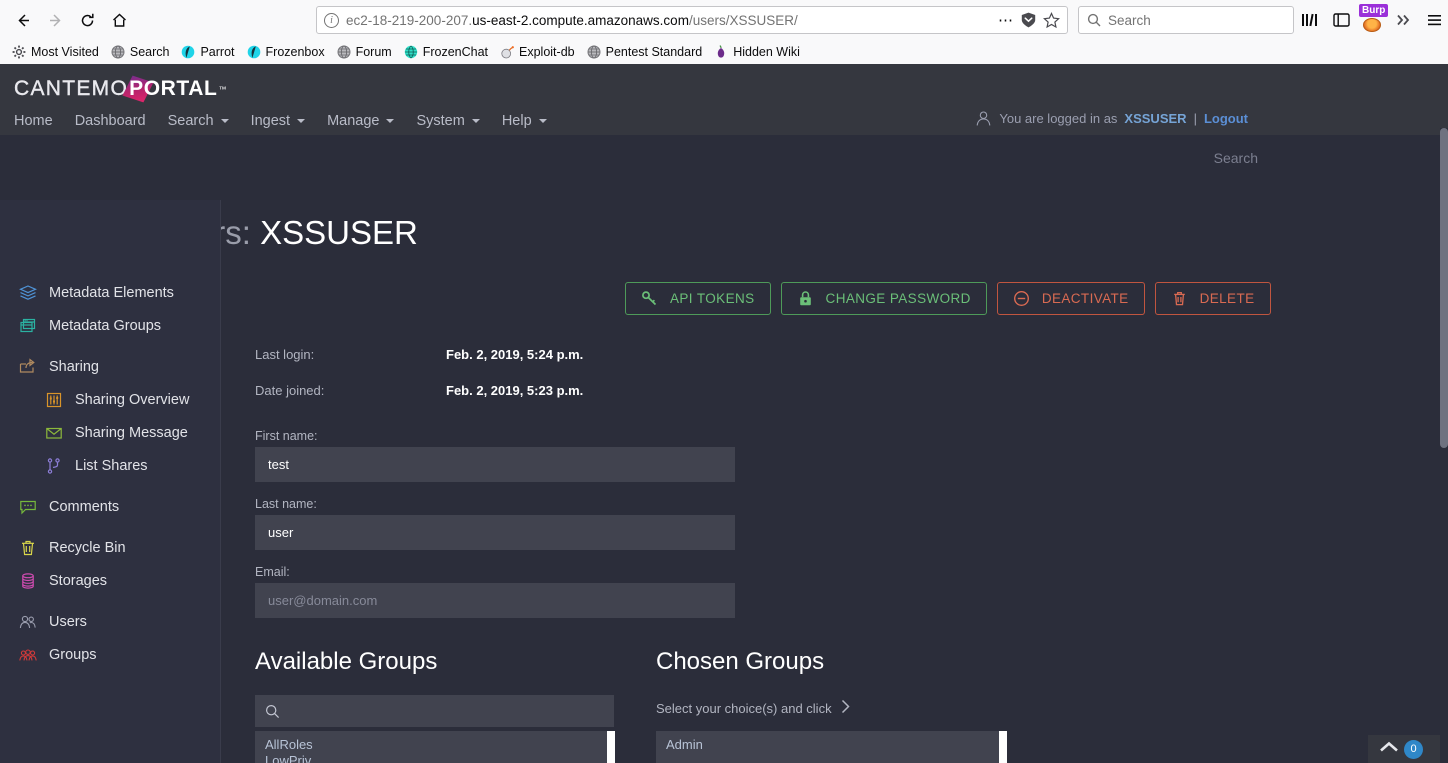 The image size is (1448, 763). Describe the element at coordinates (33, 120) in the screenshot. I see `nav-label: Home` at that location.